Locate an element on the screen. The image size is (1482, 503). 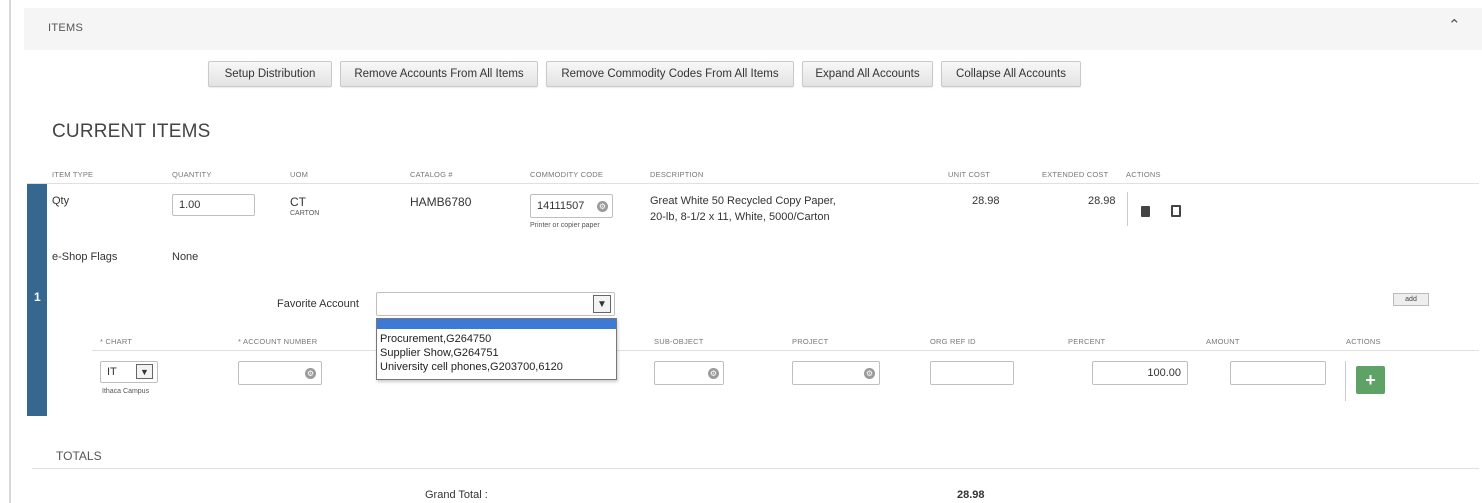
col-unit-cost: UNIT COST is located at coordinates (969, 174).